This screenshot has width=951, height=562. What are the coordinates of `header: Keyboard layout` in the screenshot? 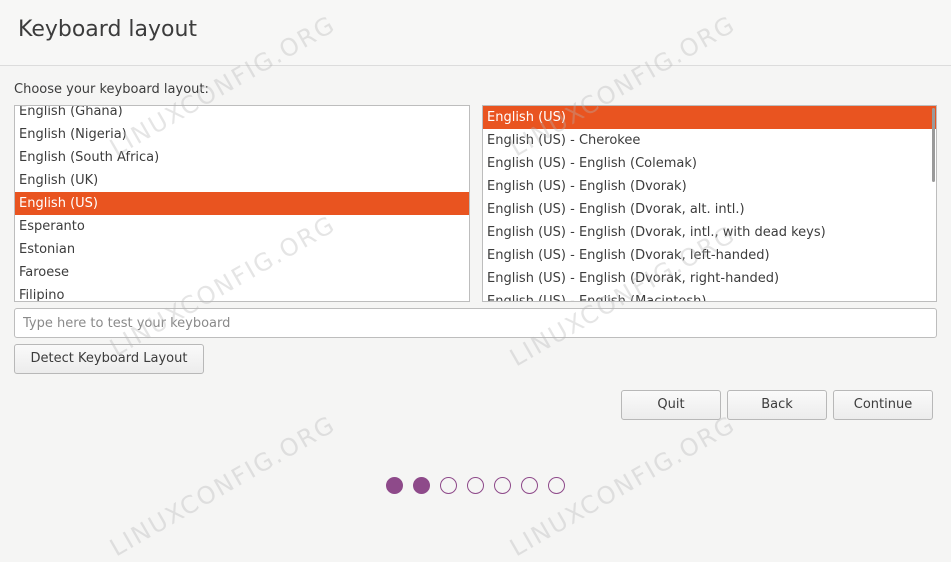 It's located at (475, 33).